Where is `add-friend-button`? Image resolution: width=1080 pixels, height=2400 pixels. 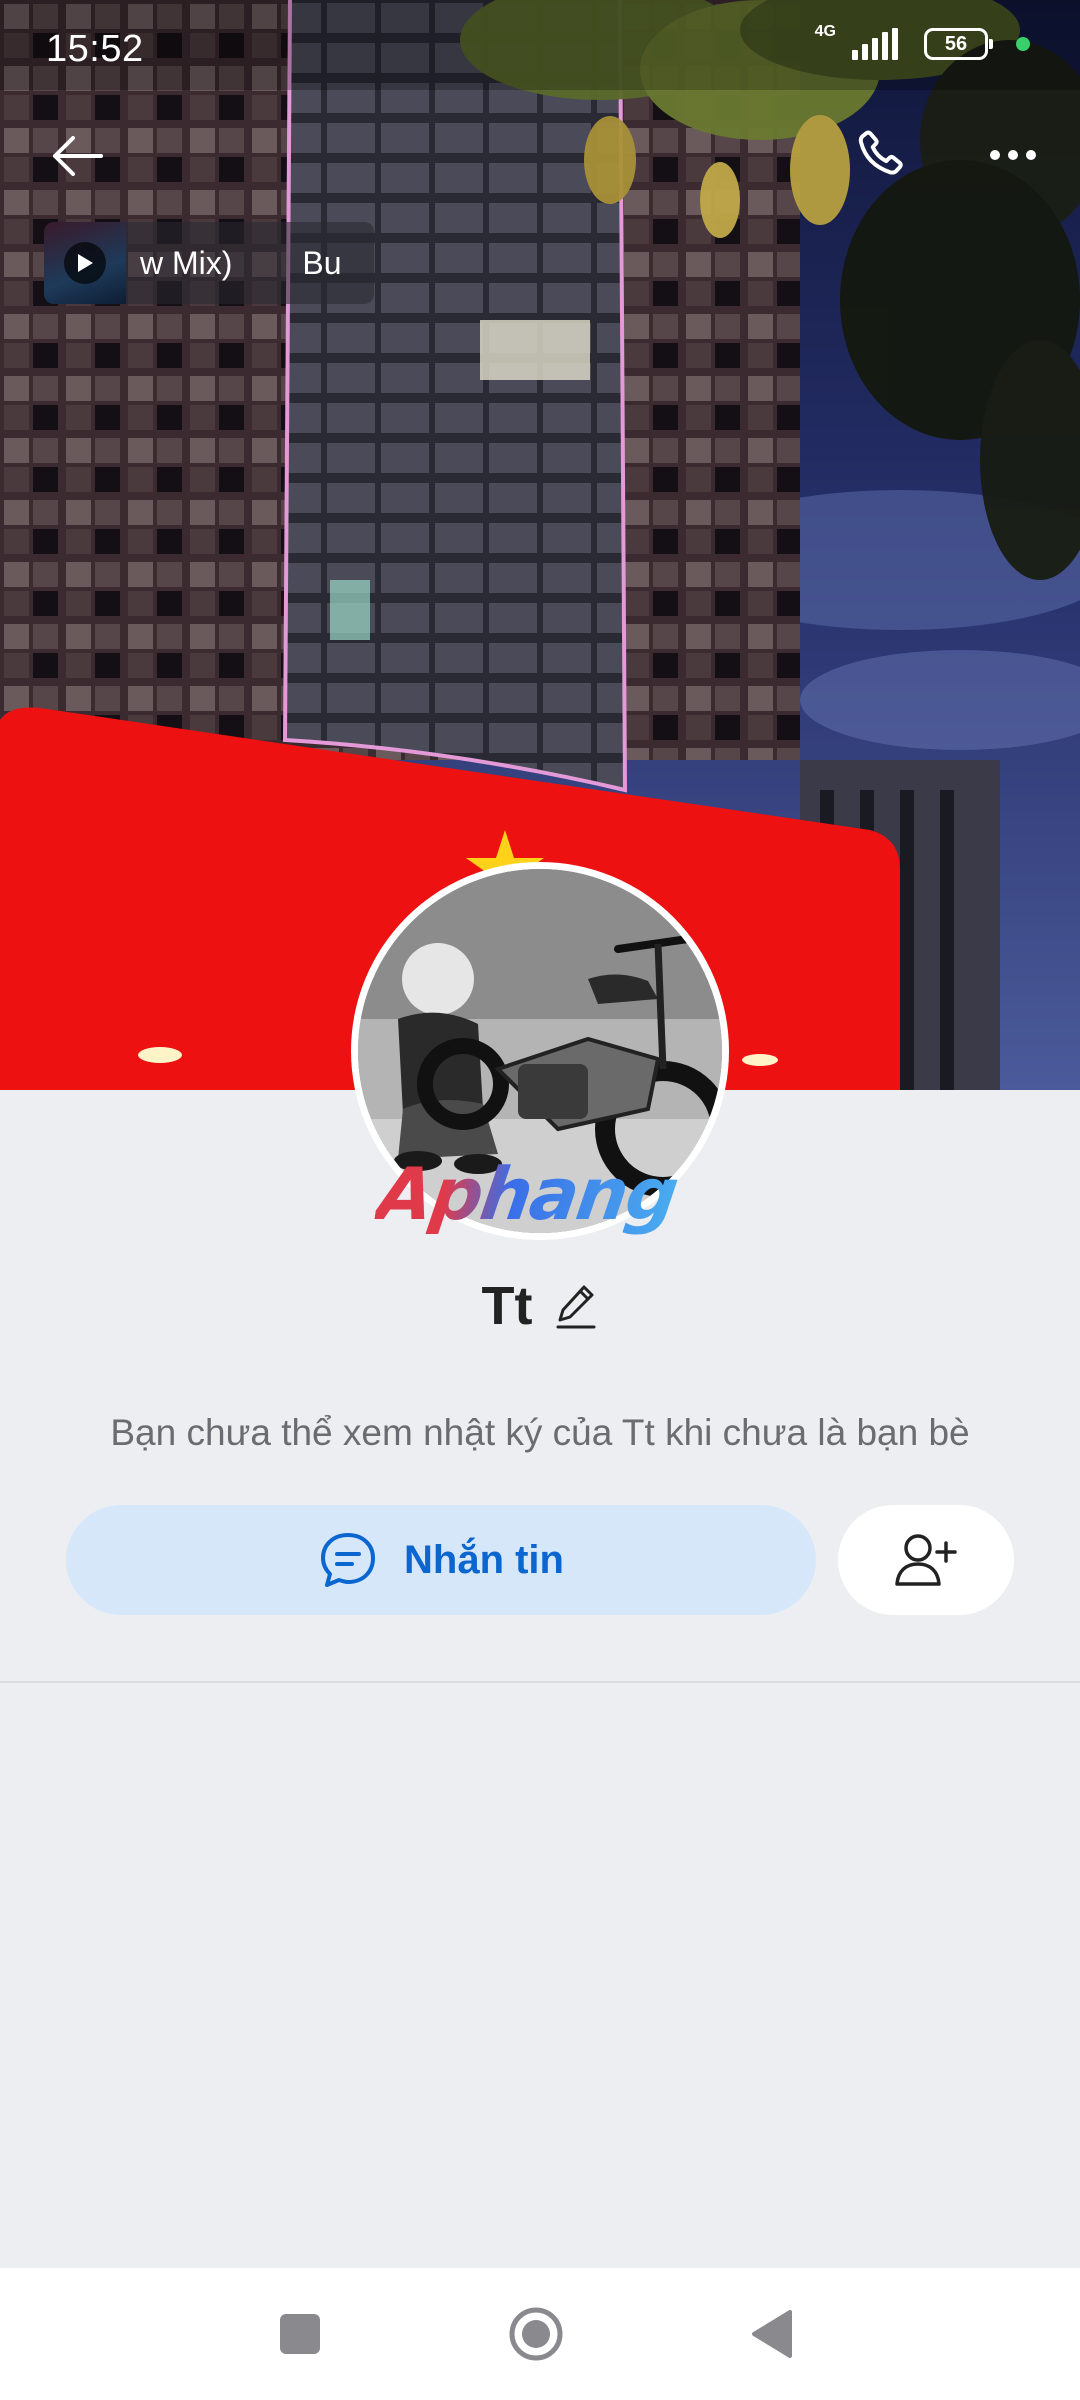
add-friend-button is located at coordinates (926, 1560).